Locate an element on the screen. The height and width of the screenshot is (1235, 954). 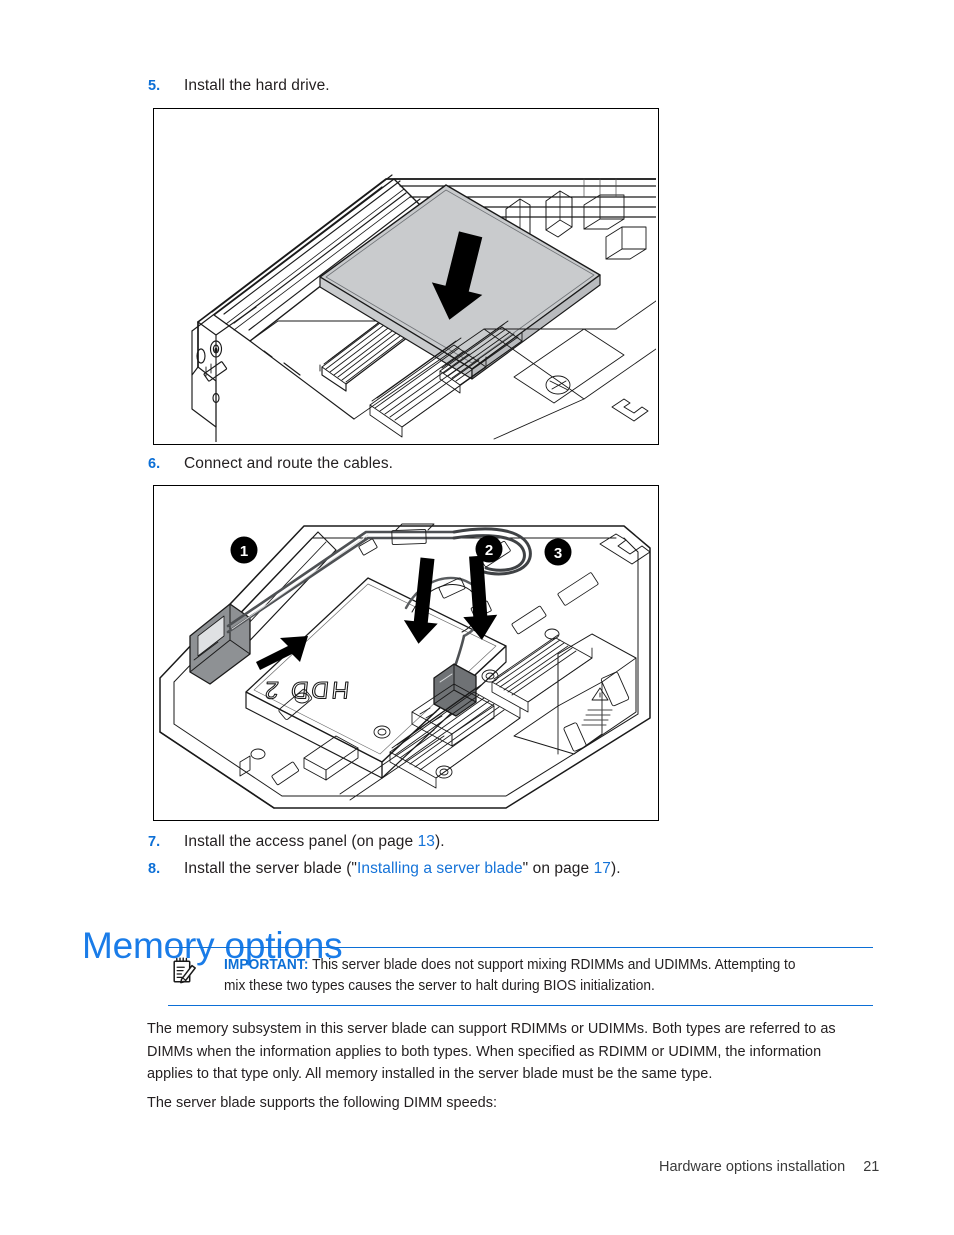
svg-text: 3 is located at coordinates (558, 553).